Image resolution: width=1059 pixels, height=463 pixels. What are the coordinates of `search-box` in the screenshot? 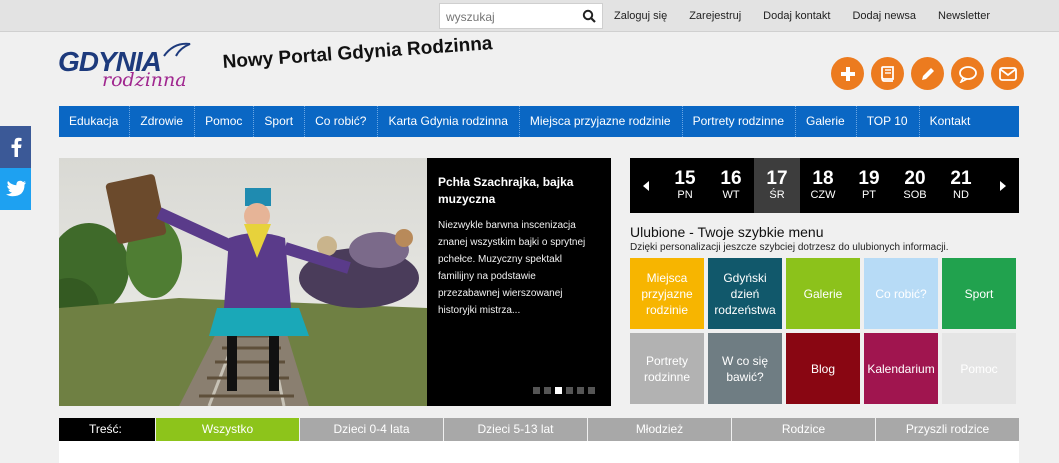 It's located at (521, 16).